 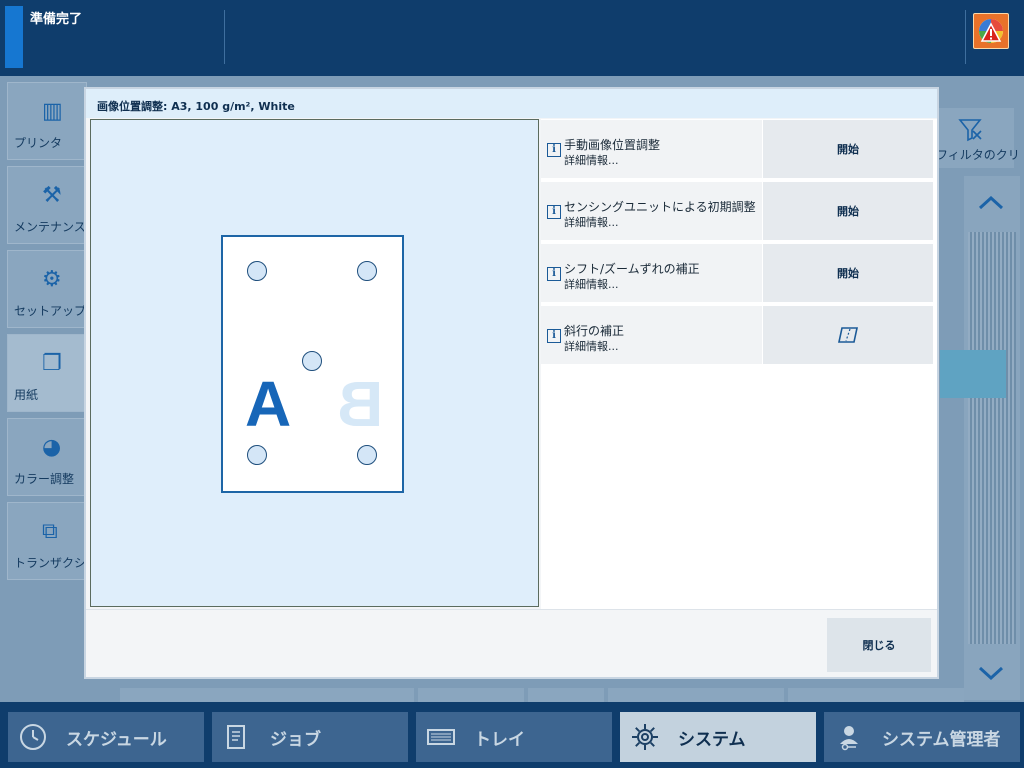 What do you see at coordinates (645, 737) in the screenshot?
I see `gear-icon` at bounding box center [645, 737].